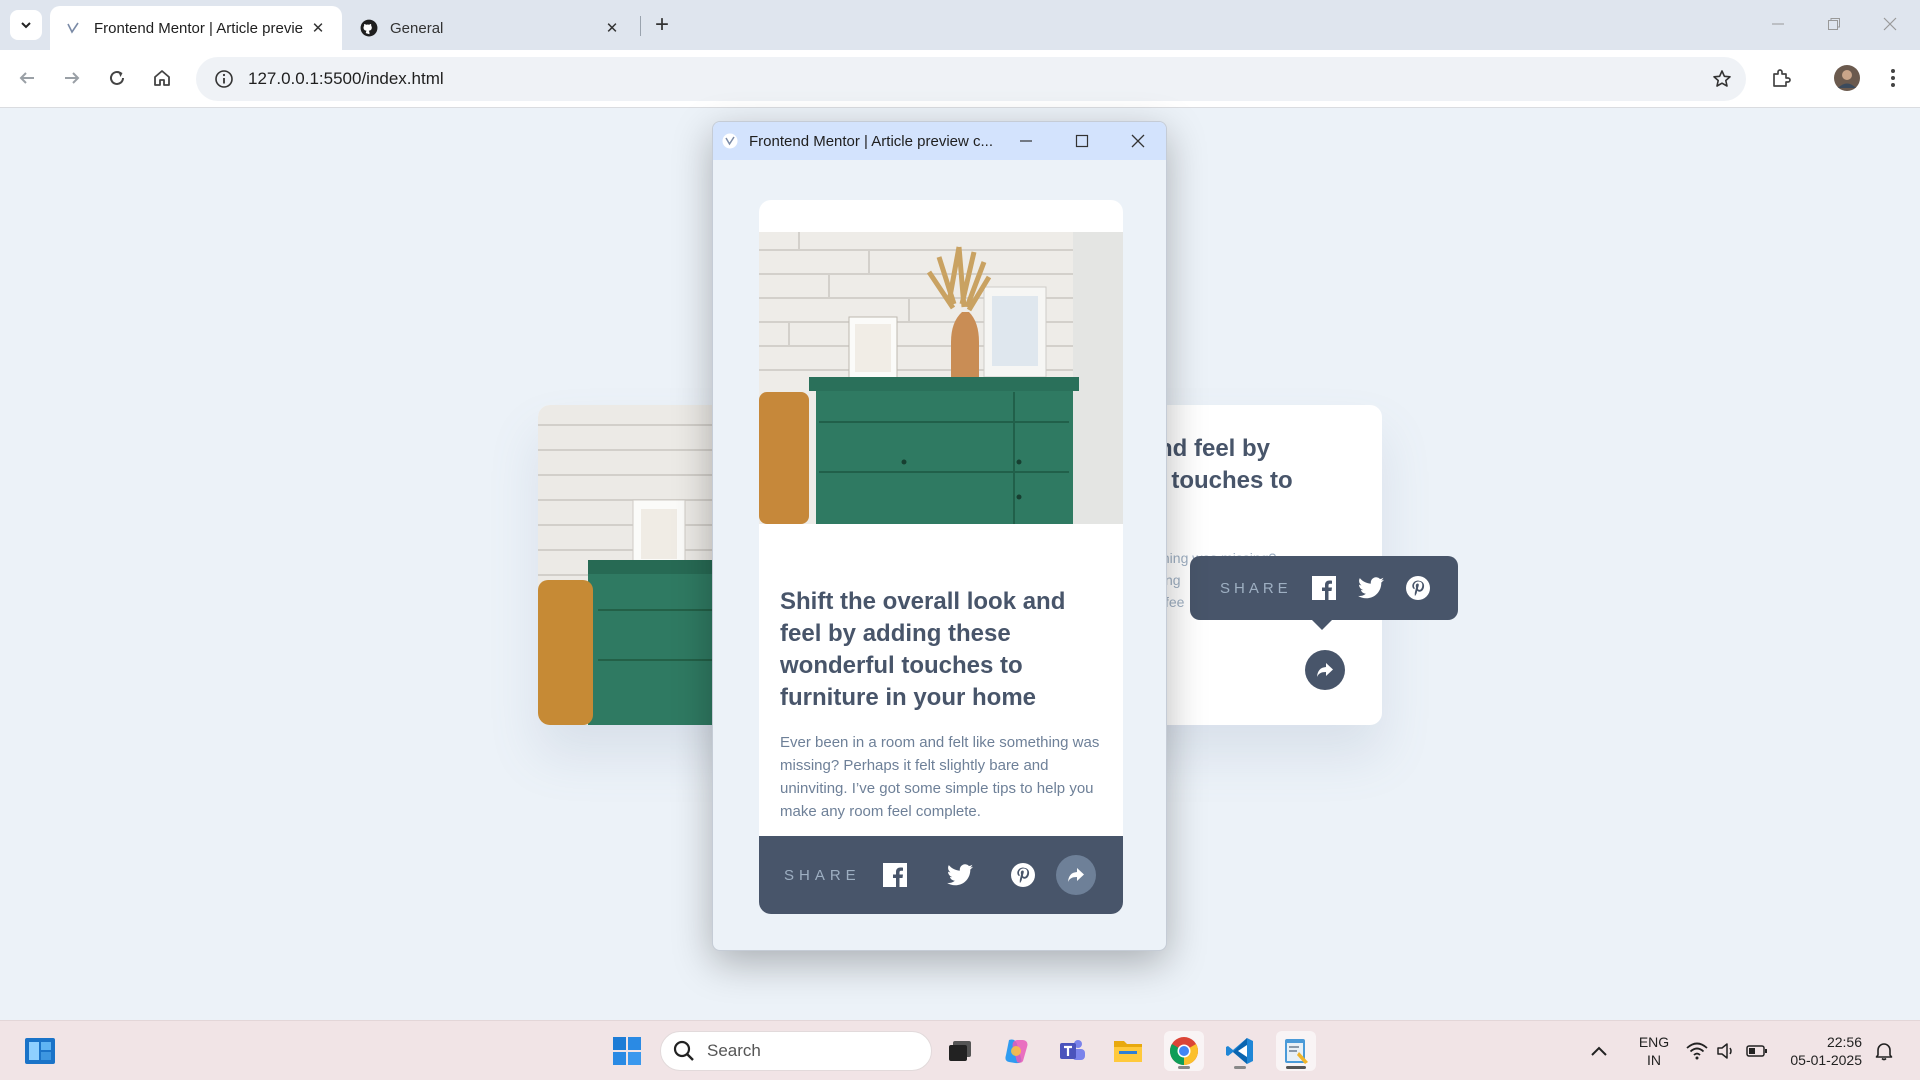  I want to click on wifi-icon, so click(1697, 1051).